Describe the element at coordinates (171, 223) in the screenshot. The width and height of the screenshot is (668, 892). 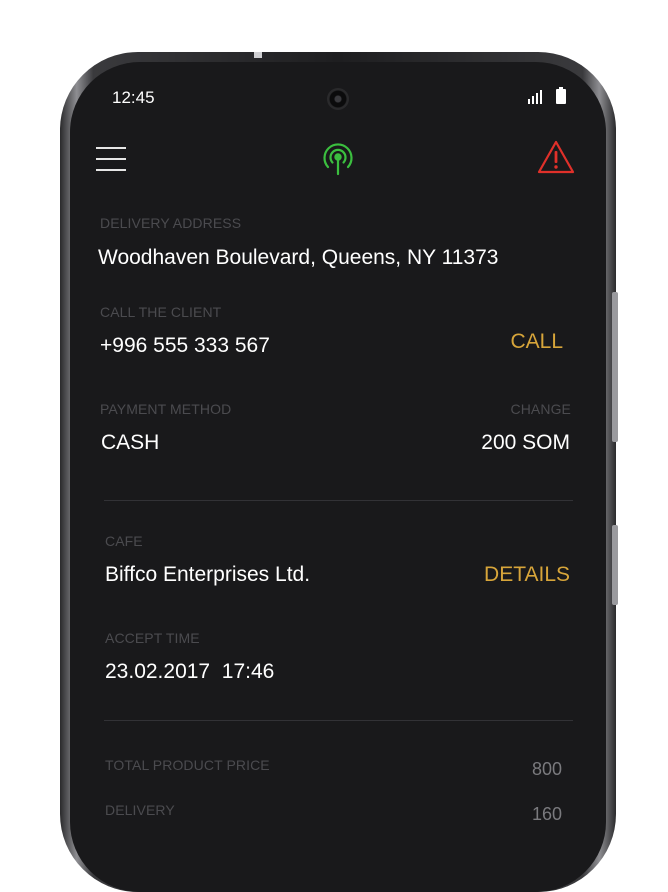
I see `delivery-address-label: DELIVERY ADDRESS` at that location.